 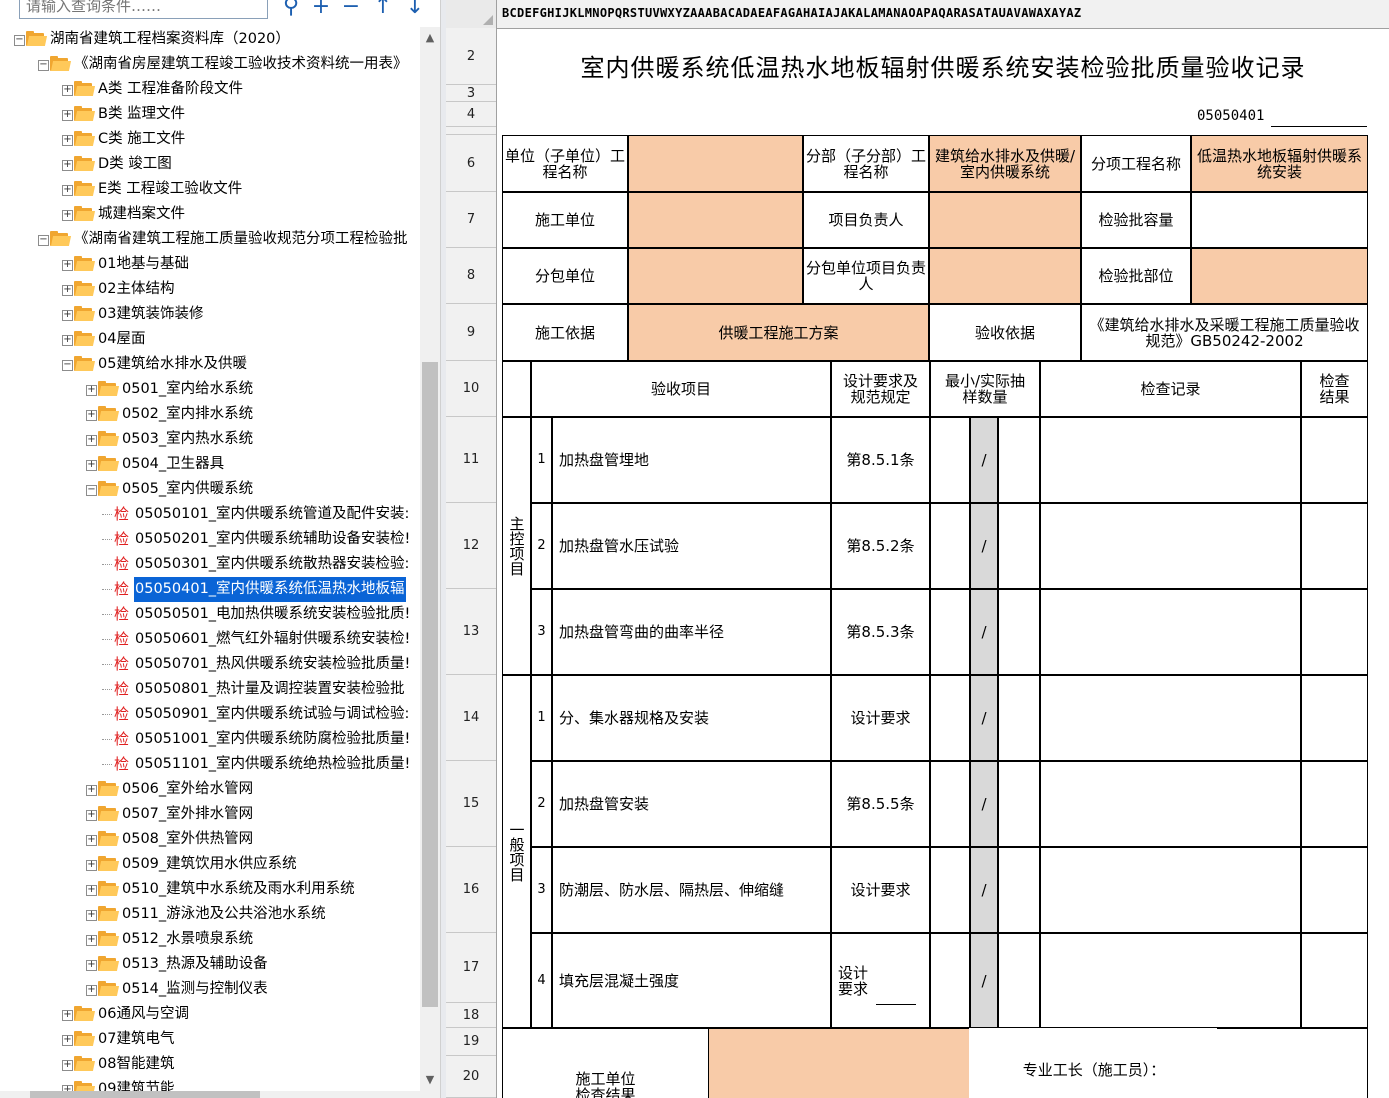 I want to click on tree-folder: +0510_建筑中水系统及雨水利用系统, so click(x=210, y=889).